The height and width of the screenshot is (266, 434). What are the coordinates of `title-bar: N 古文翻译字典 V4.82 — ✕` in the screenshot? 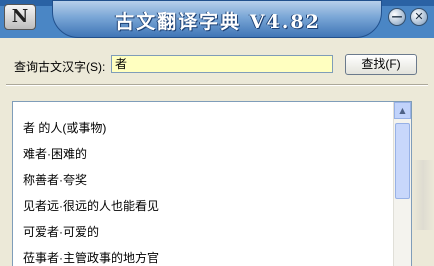 It's located at (217, 19).